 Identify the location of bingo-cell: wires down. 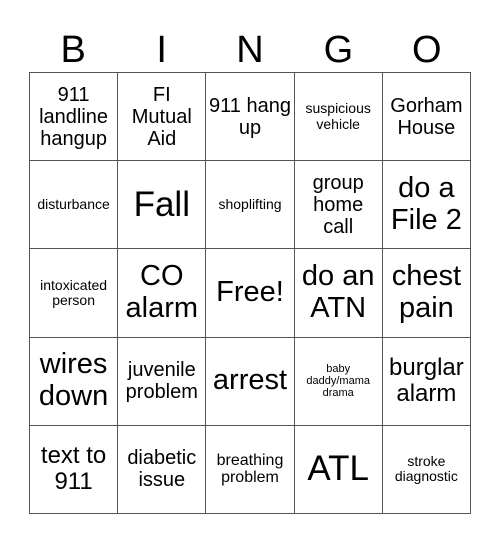
(74, 381).